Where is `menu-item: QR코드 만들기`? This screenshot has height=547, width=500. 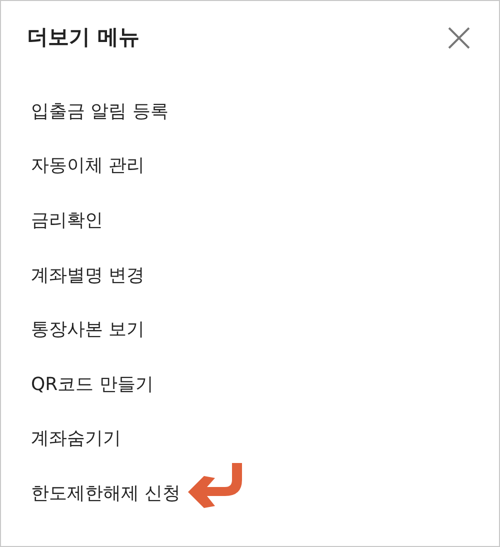
menu-item: QR코드 만들기 is located at coordinates (92, 384).